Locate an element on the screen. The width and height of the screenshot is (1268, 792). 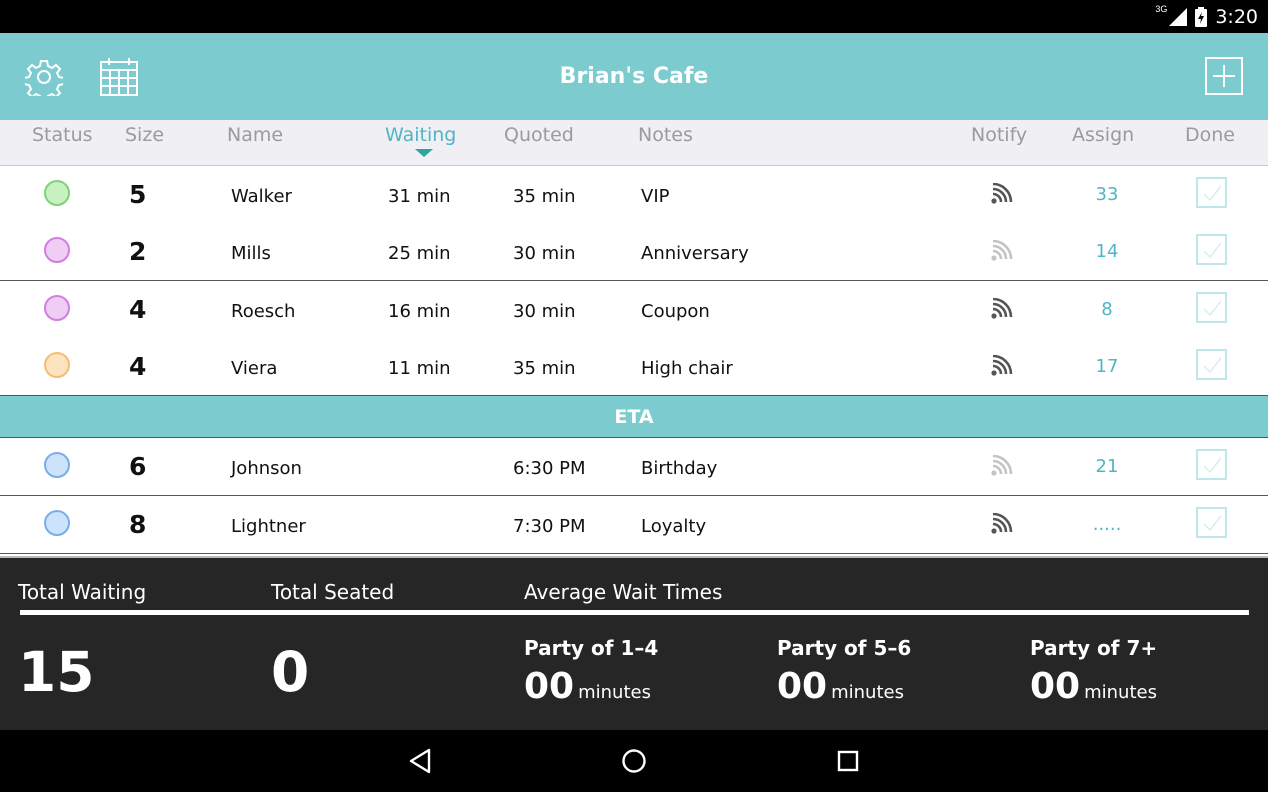
table-row: 6 Johnson 6:30 PM Birthday 21 is located at coordinates (634, 467).